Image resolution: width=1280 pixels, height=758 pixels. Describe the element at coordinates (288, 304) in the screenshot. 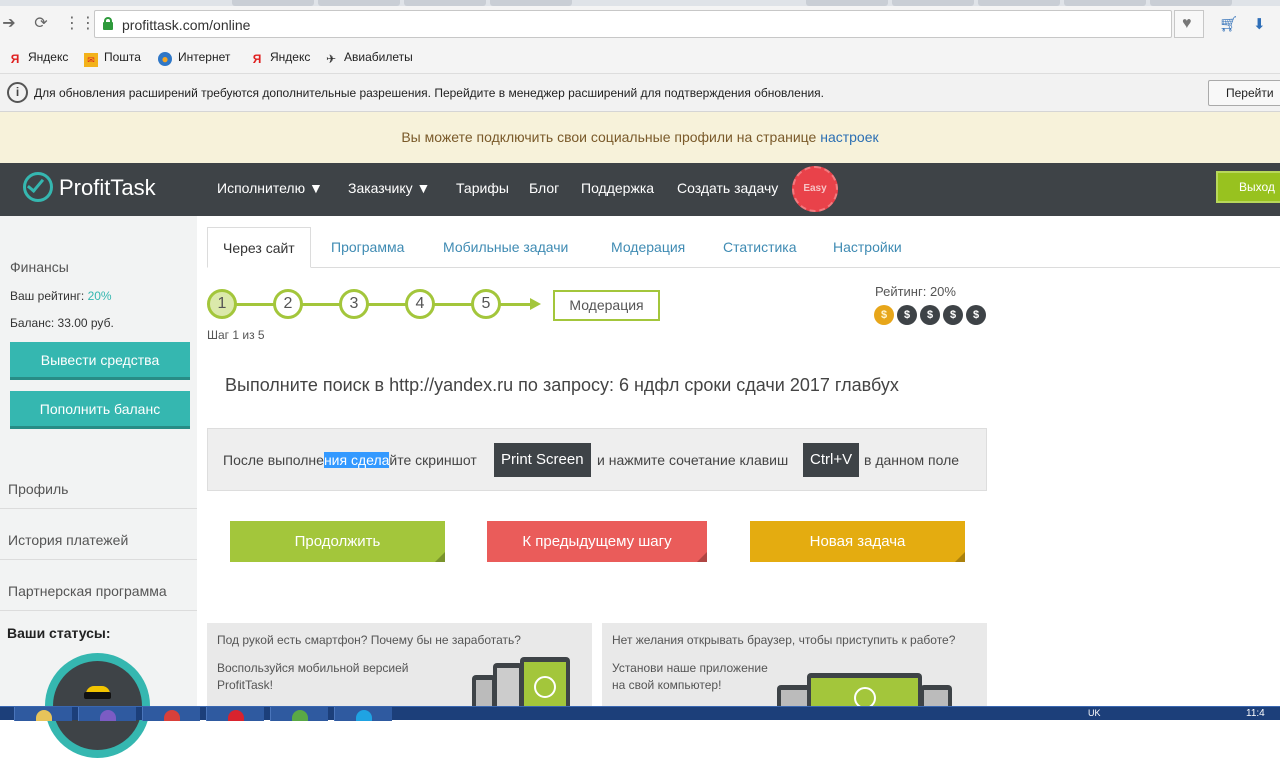

I see `step-2: 2` at that location.